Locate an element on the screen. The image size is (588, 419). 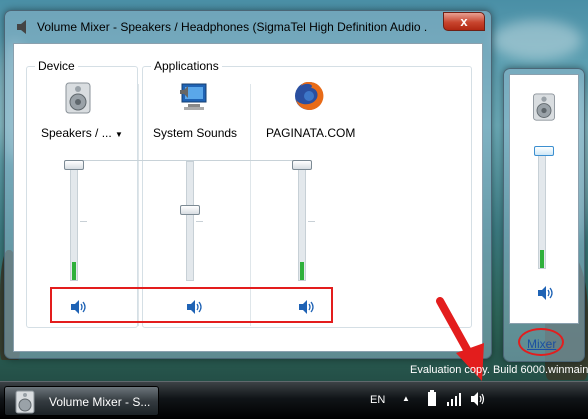
device-group-label: Device is located at coordinates (56, 66).